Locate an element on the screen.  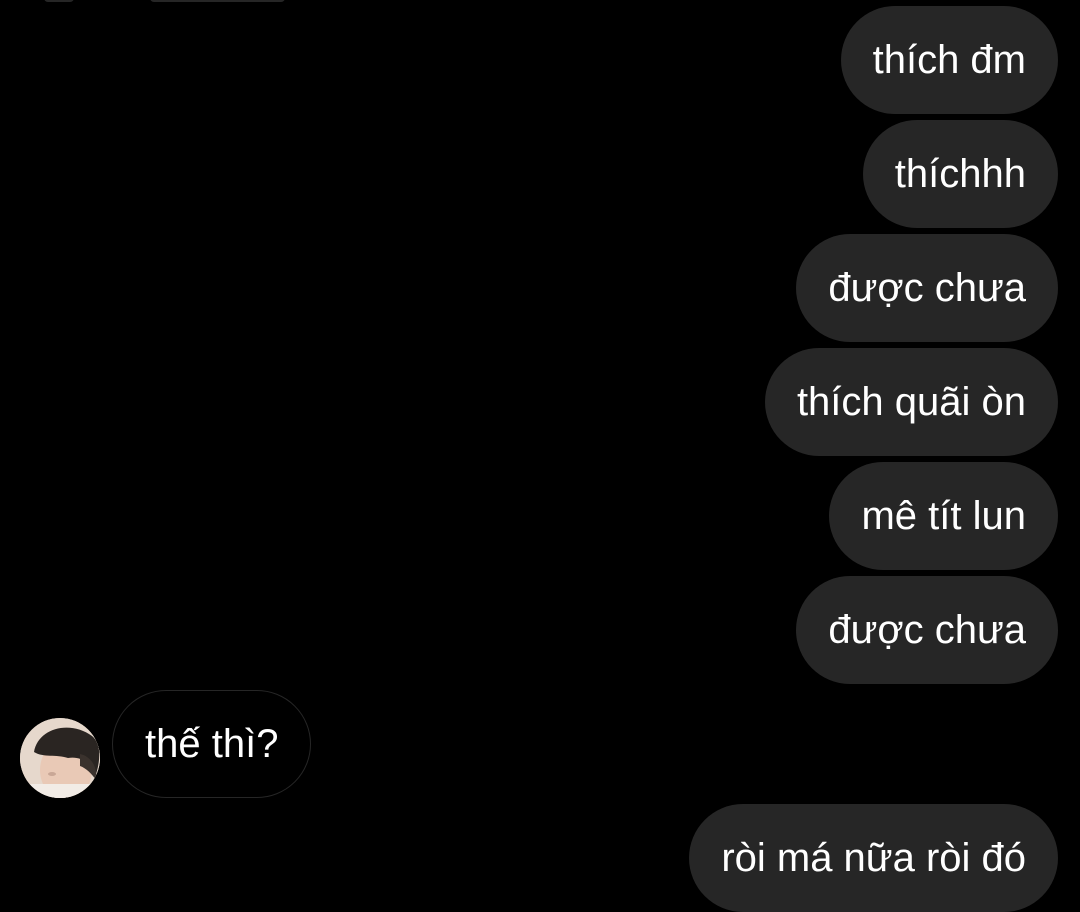
message-text: thích quãi òn is located at coordinates (911, 402).